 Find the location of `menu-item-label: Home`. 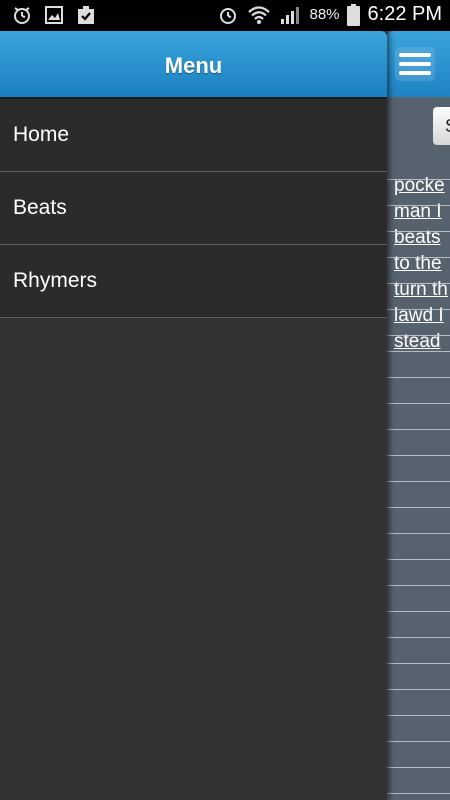

menu-item-label: Home is located at coordinates (41, 134).